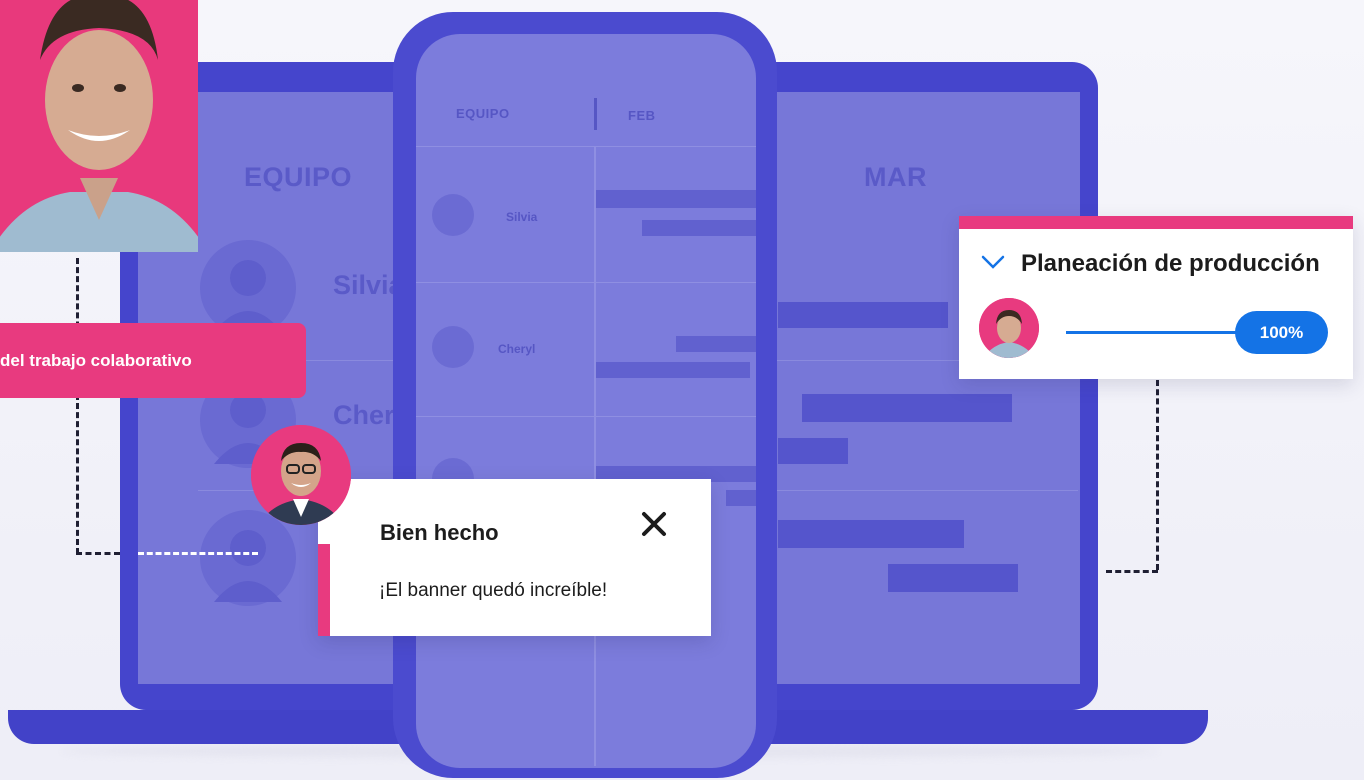  Describe the element at coordinates (298, 177) in the screenshot. I see `laptop-team-header: EQUIPO` at that location.